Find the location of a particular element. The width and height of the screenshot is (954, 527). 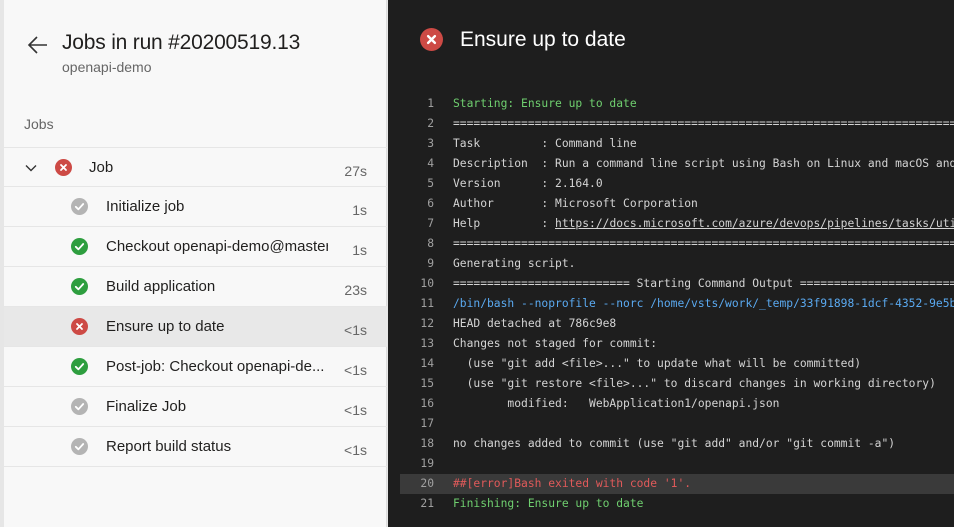

log-text: ##[error]Bash exited with code '1'. is located at coordinates (572, 483).